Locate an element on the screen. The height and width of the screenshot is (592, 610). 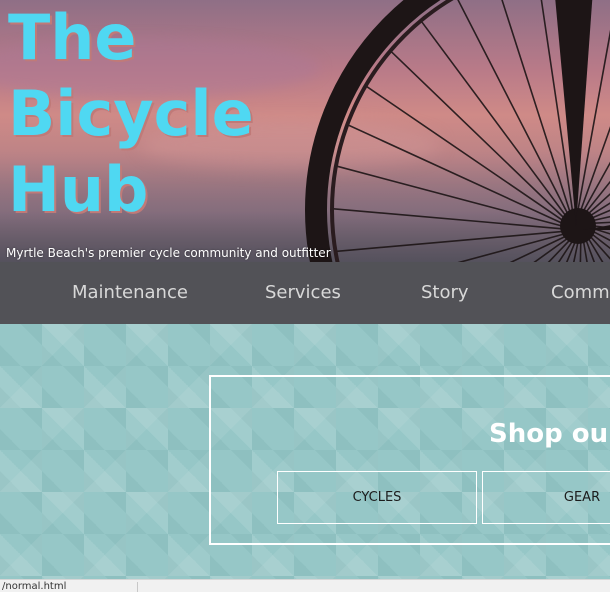
status-divider is located at coordinates (137, 587).